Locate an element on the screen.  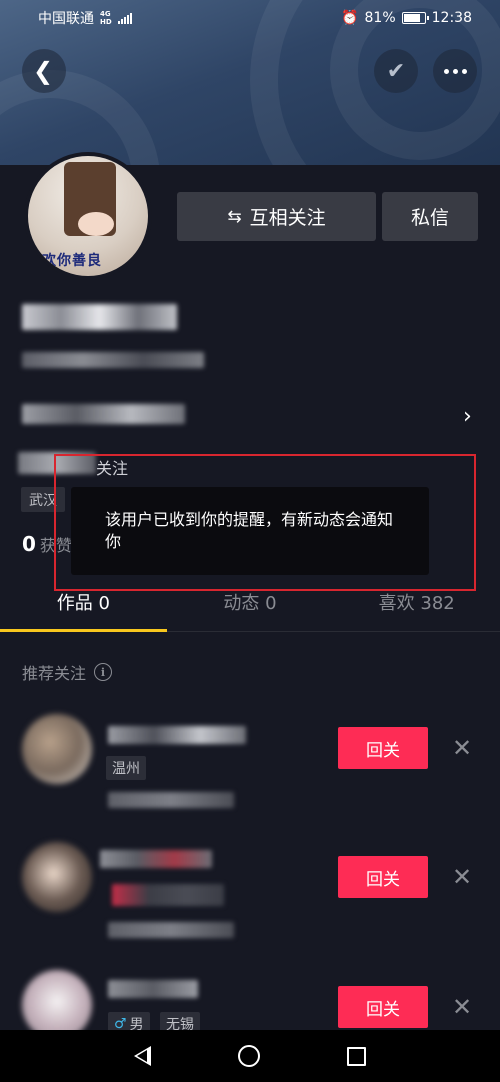
tag-blurred is located at coordinates (168, 895).